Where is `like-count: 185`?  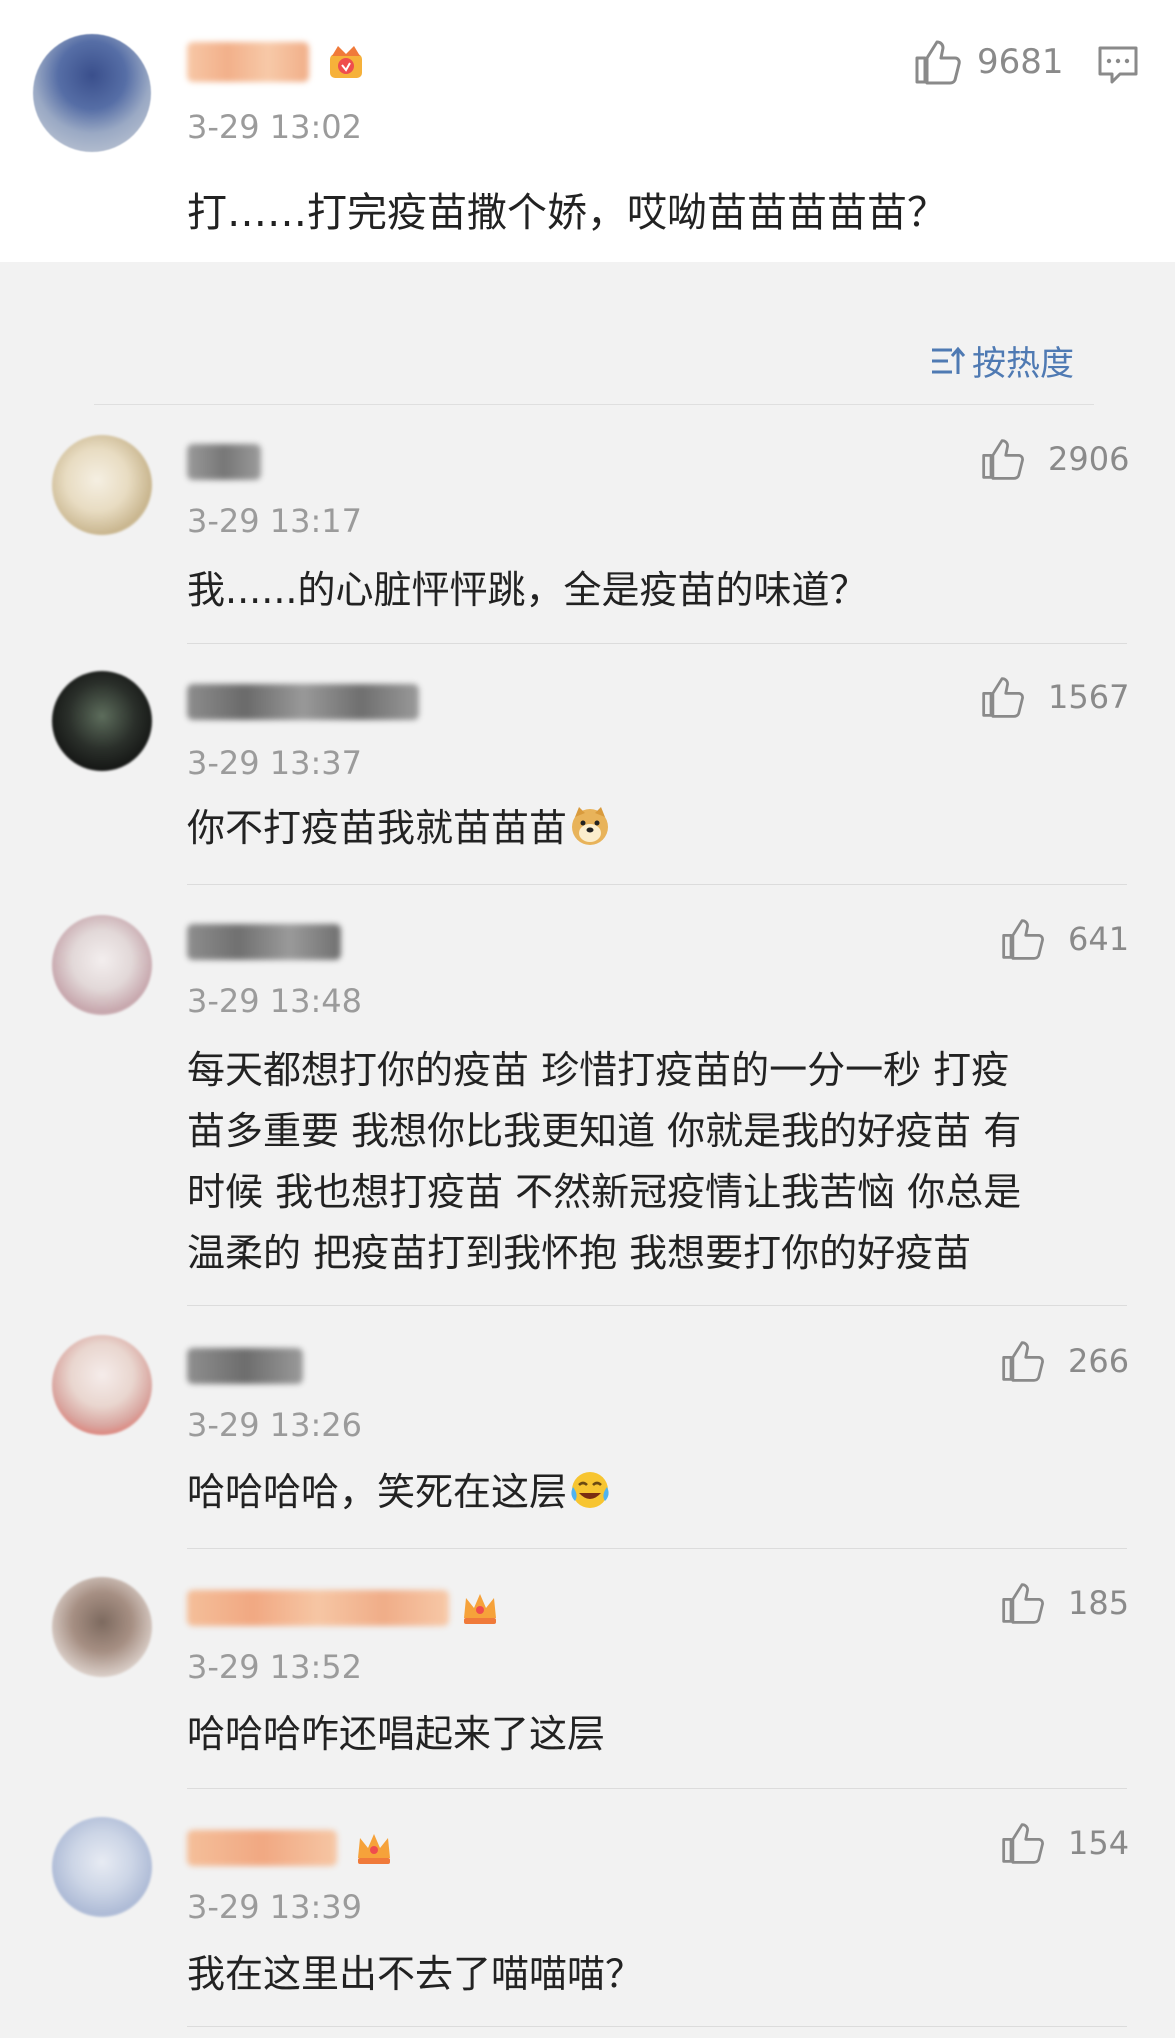
like-count: 185 is located at coordinates (1099, 1603).